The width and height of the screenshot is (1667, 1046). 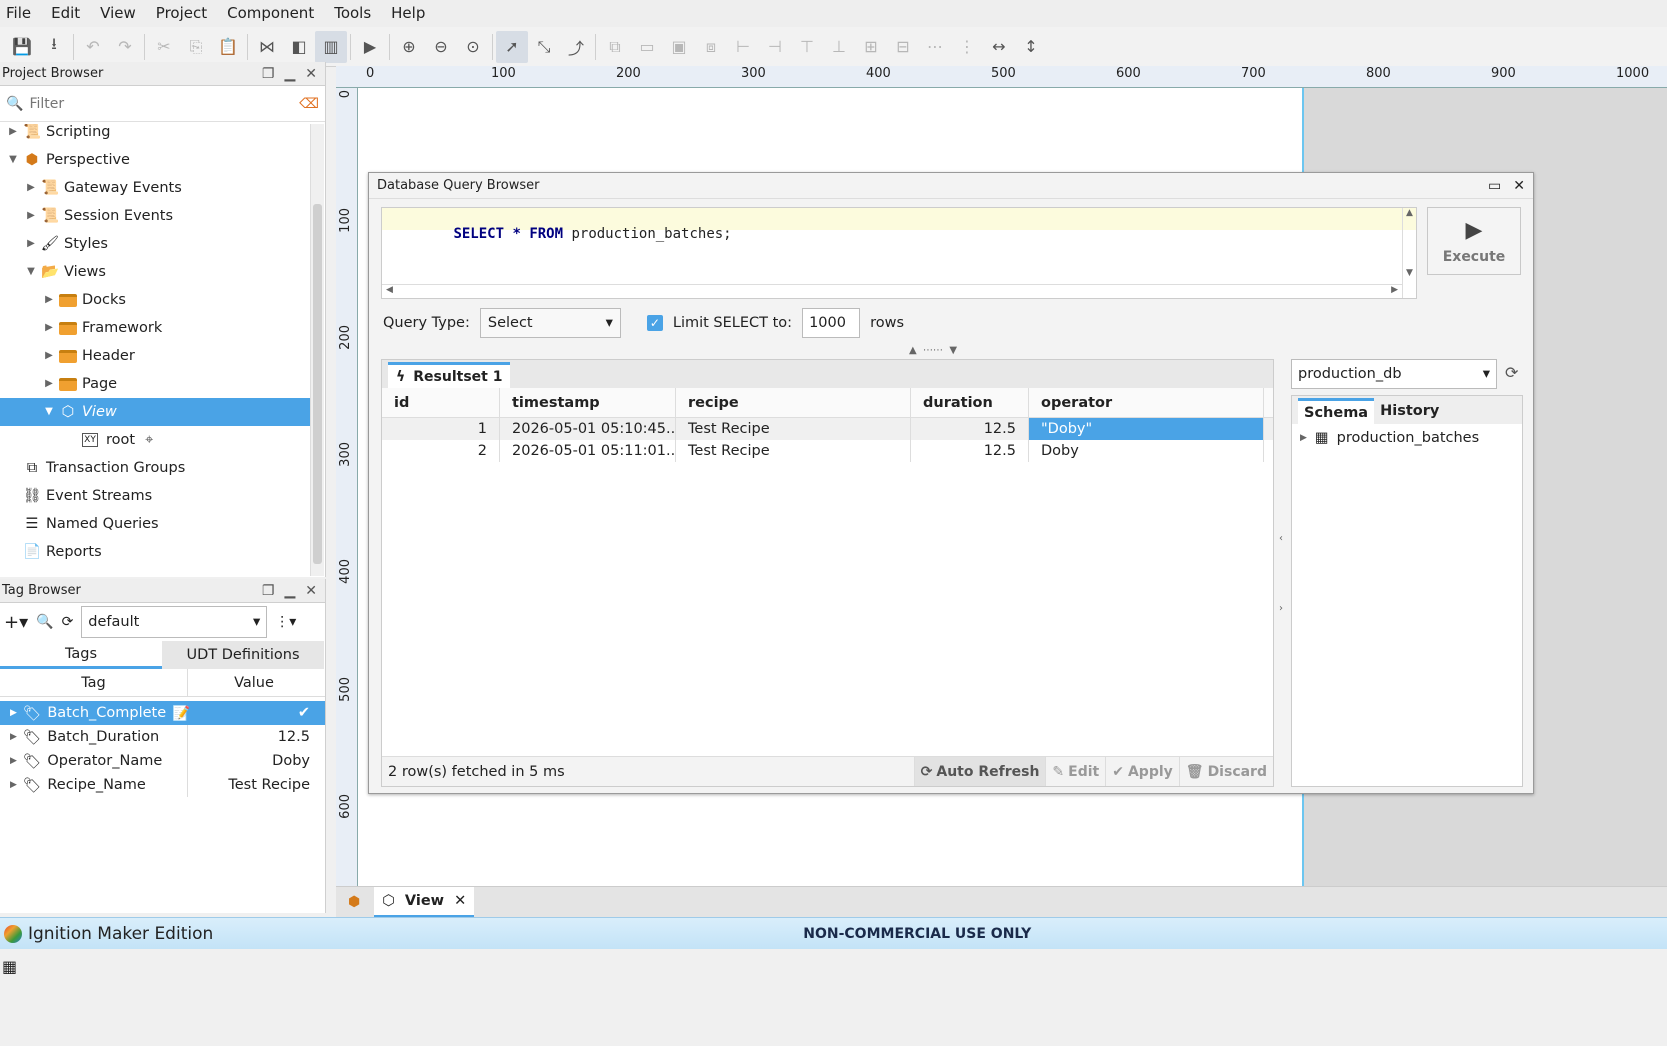 I want to click on menu-file: File, so click(x=22, y=13).